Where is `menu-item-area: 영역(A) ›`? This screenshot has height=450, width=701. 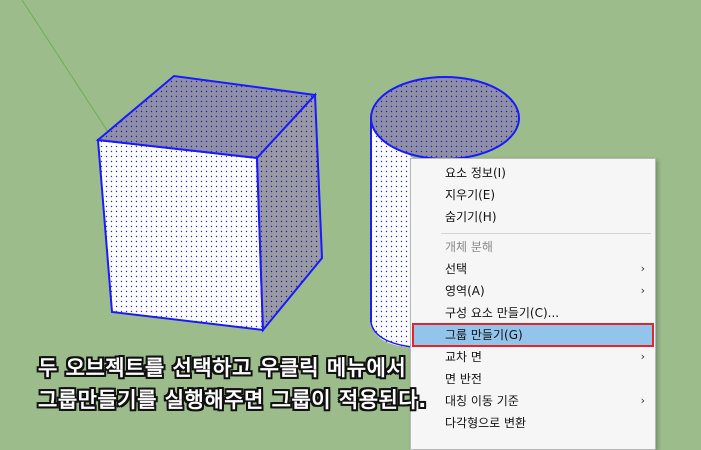
menu-item-area: 영역(A) › is located at coordinates (533, 291).